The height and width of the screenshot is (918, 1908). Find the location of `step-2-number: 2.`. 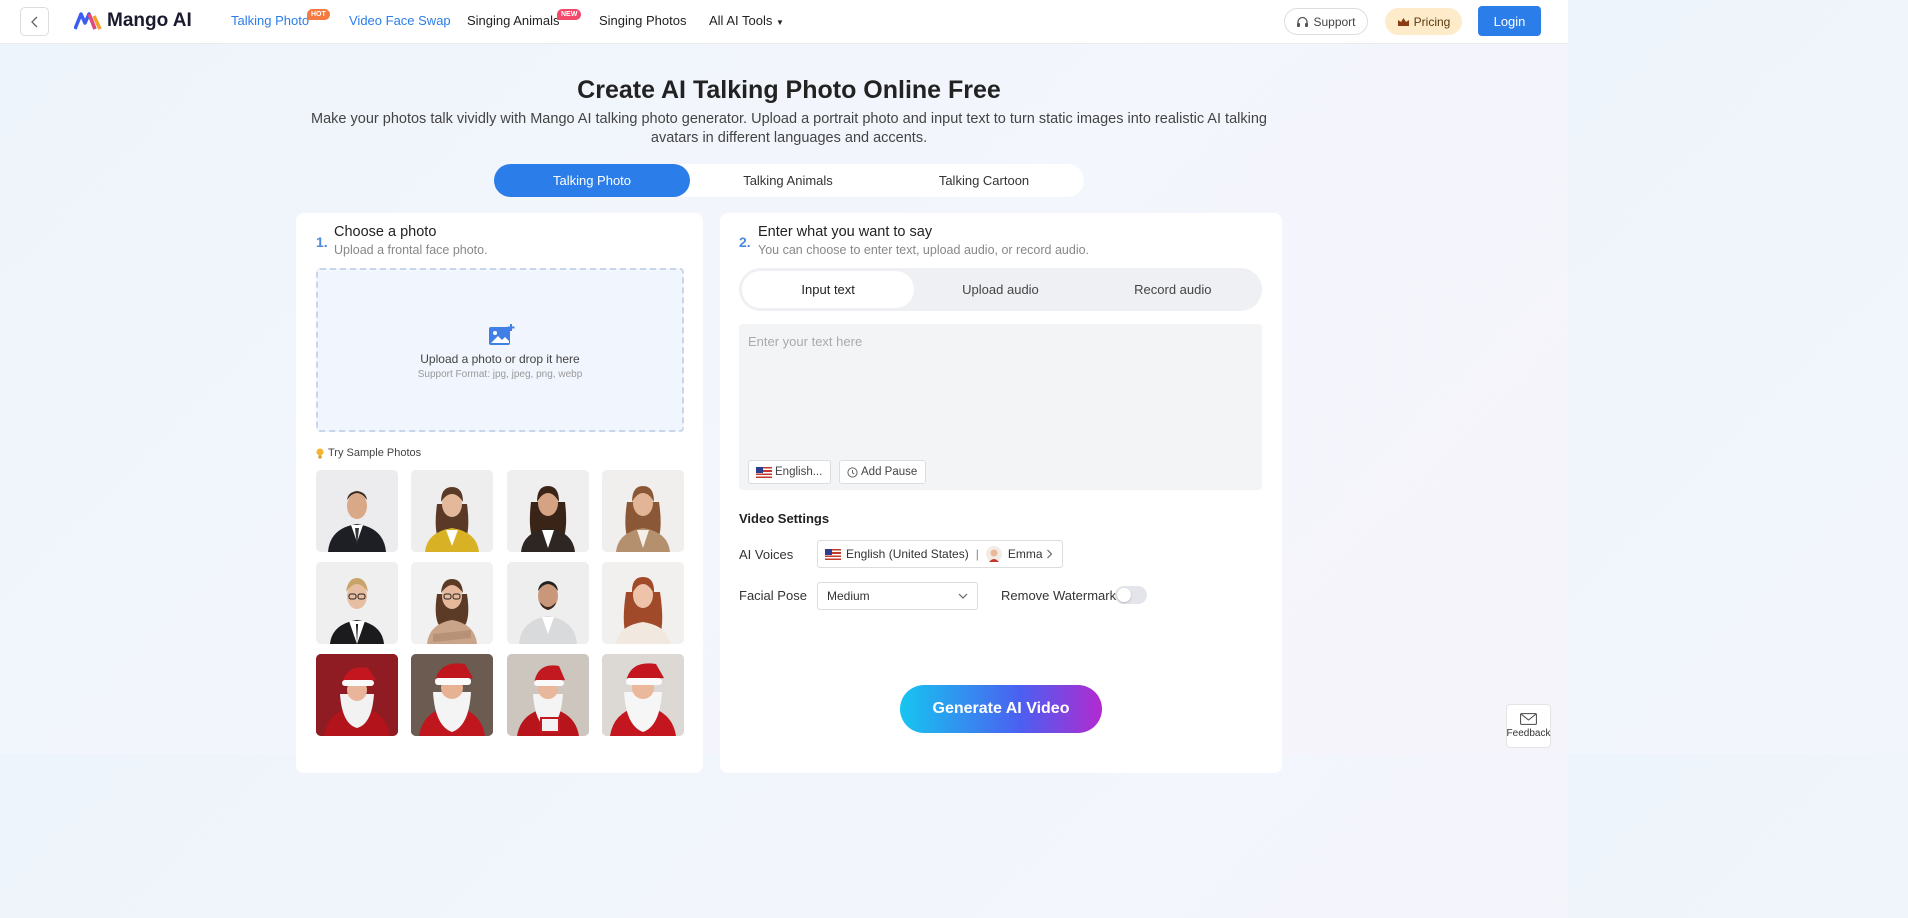

step-2-number: 2. is located at coordinates (745, 242).